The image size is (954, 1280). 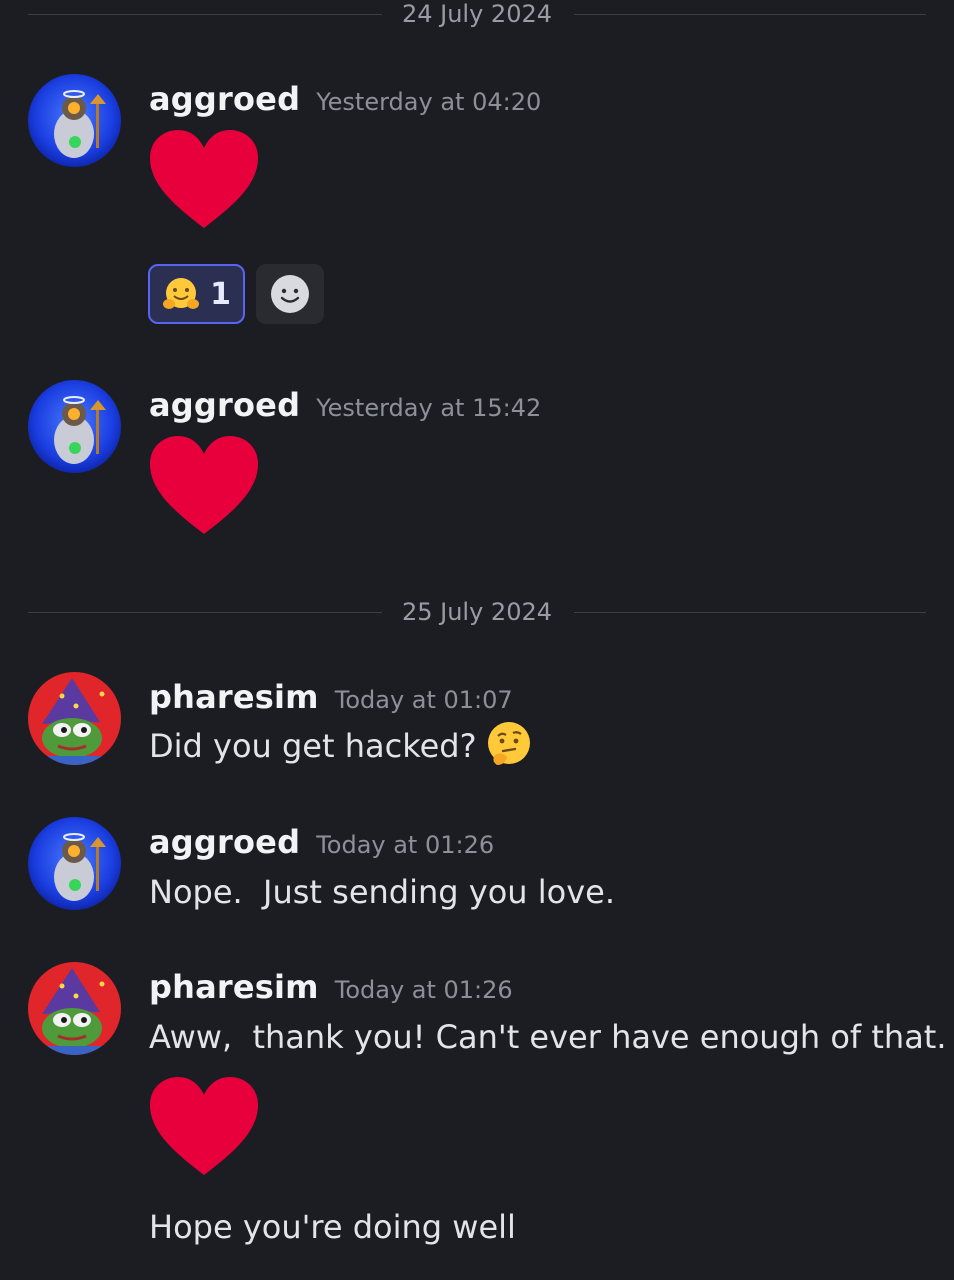 What do you see at coordinates (477, 15) in the screenshot?
I see `date-divider: 24 July 2024` at bounding box center [477, 15].